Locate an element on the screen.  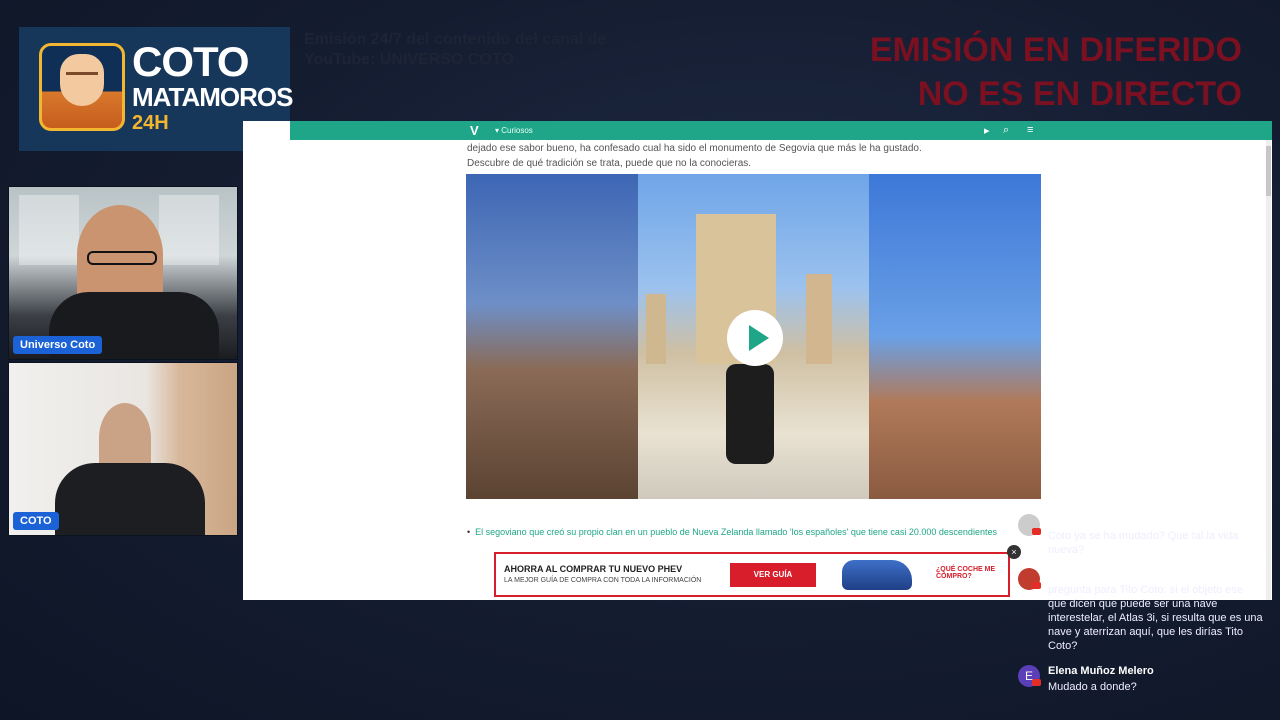
chat-username: the_truth is located at coordinates (1072, 520).